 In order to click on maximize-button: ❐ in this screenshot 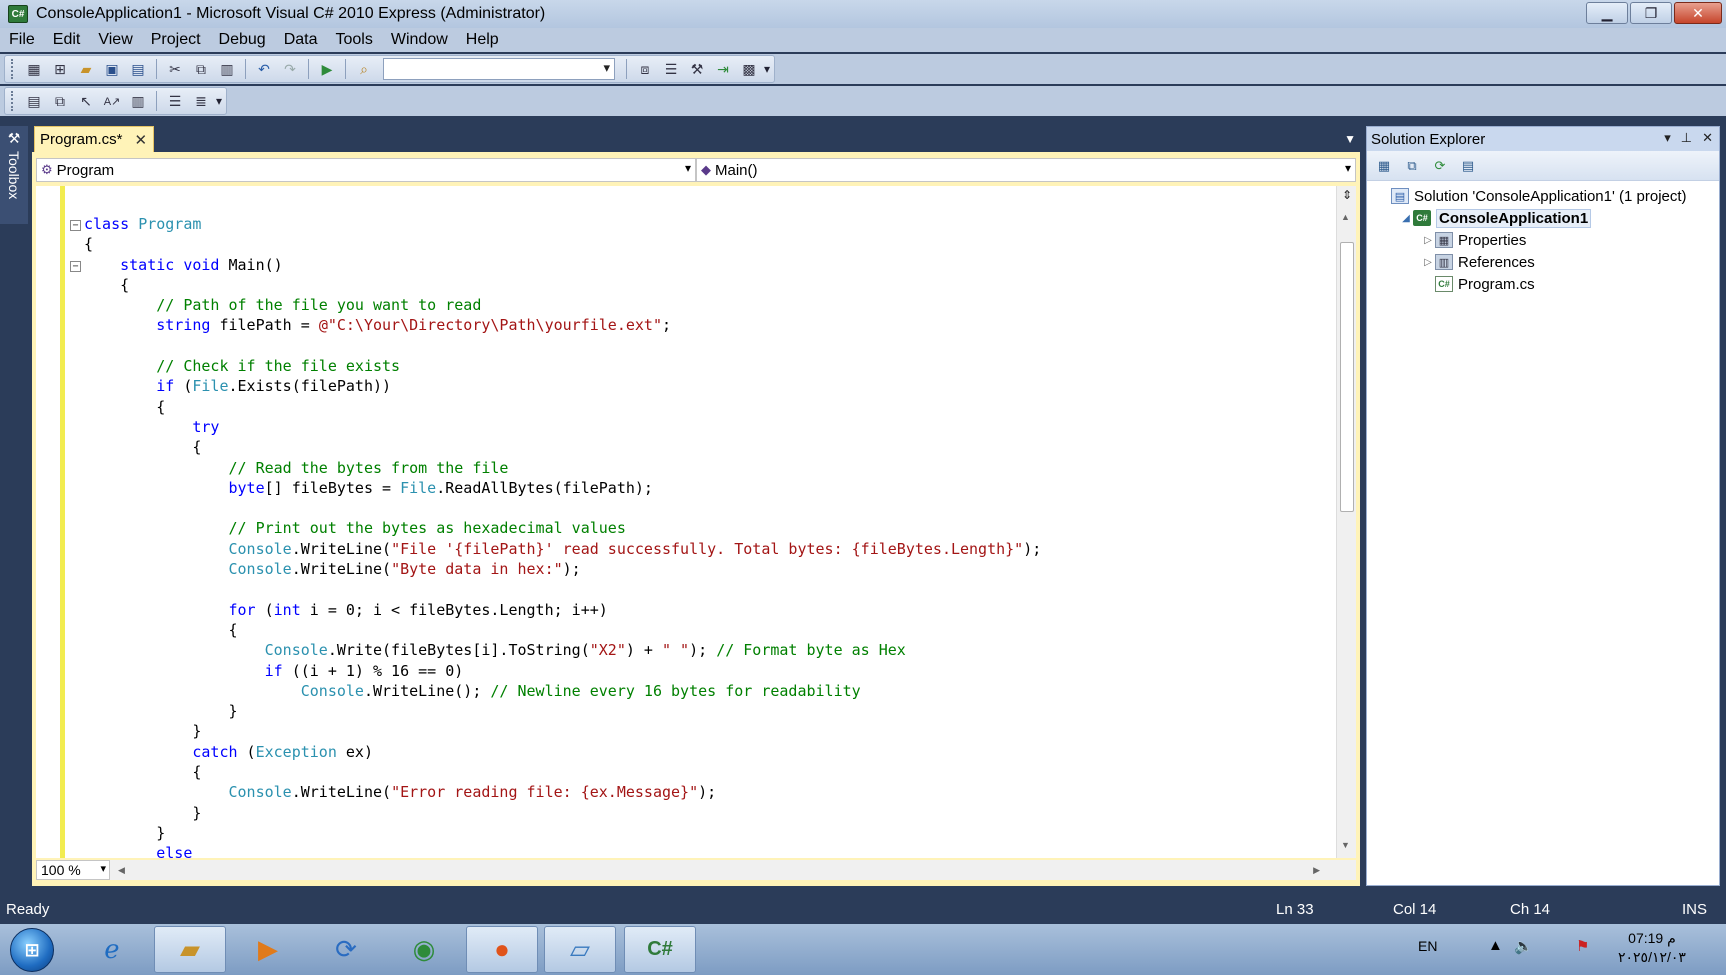, I will do `click(1651, 13)`.